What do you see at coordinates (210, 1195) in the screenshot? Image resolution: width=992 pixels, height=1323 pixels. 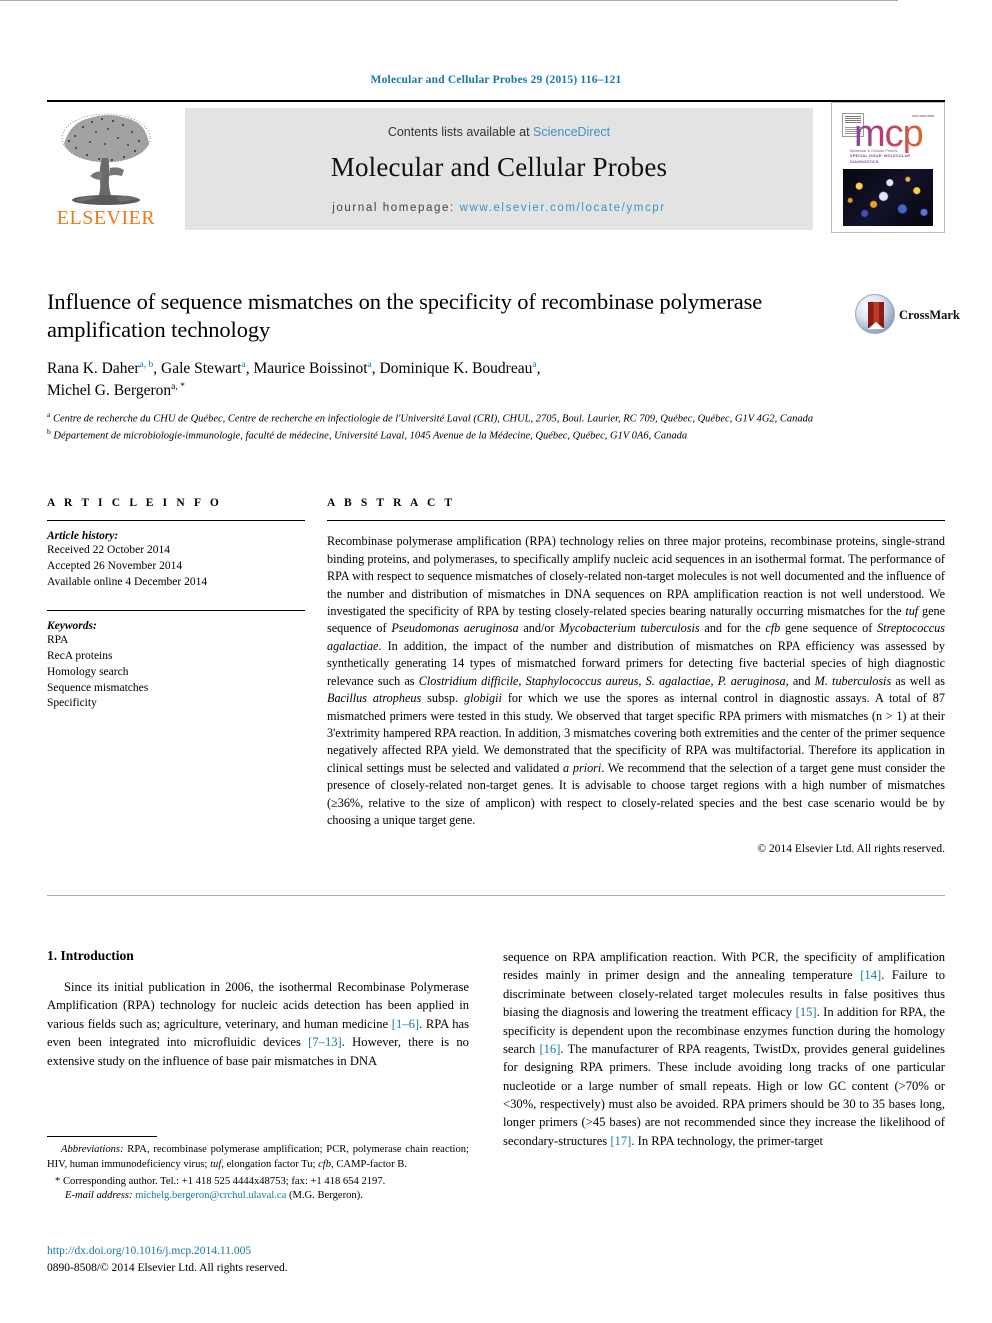 I see `email-link: michelg.bergeron@crchul.ulaval.ca` at bounding box center [210, 1195].